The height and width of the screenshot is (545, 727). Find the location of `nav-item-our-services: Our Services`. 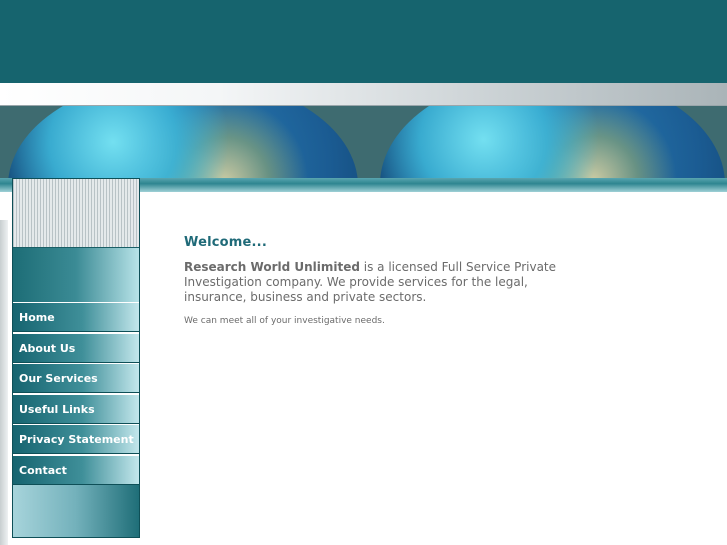

nav-item-our-services: Our Services is located at coordinates (76, 378).